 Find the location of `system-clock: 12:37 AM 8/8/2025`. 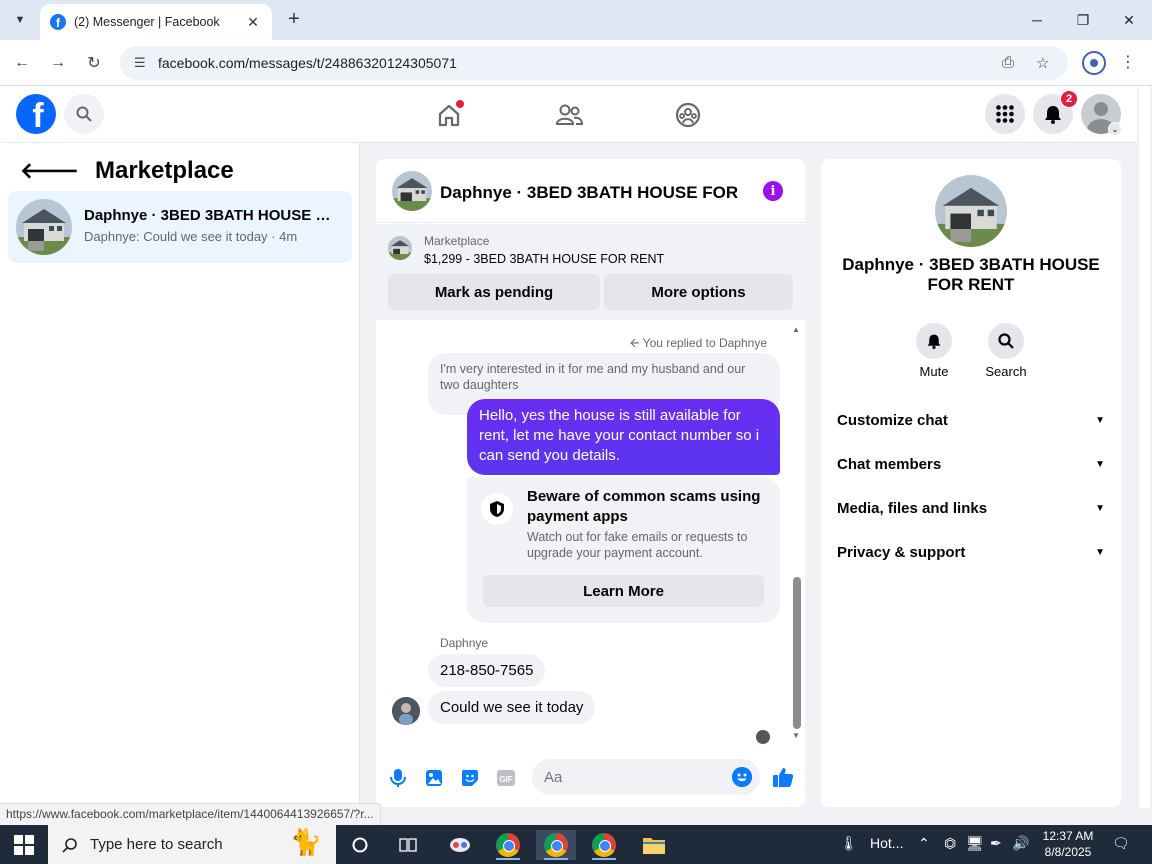

system-clock: 12:37 AM 8/8/2025 is located at coordinates (1068, 844).